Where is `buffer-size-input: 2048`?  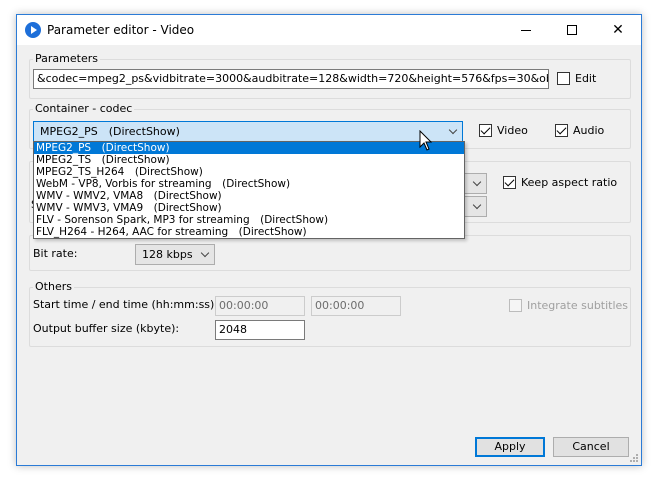 buffer-size-input: 2048 is located at coordinates (260, 330).